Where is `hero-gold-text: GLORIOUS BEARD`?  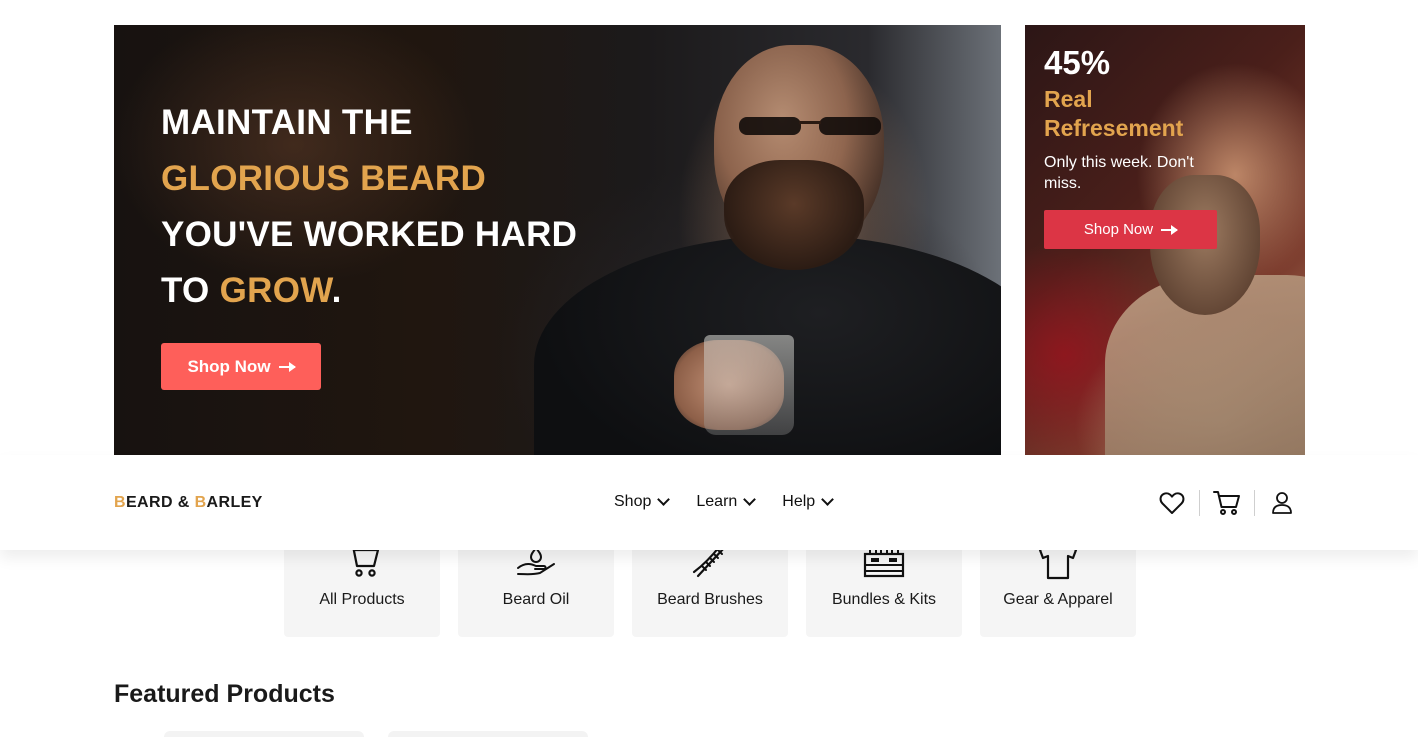
hero-gold-text: GLORIOUS BEARD is located at coordinates (324, 178).